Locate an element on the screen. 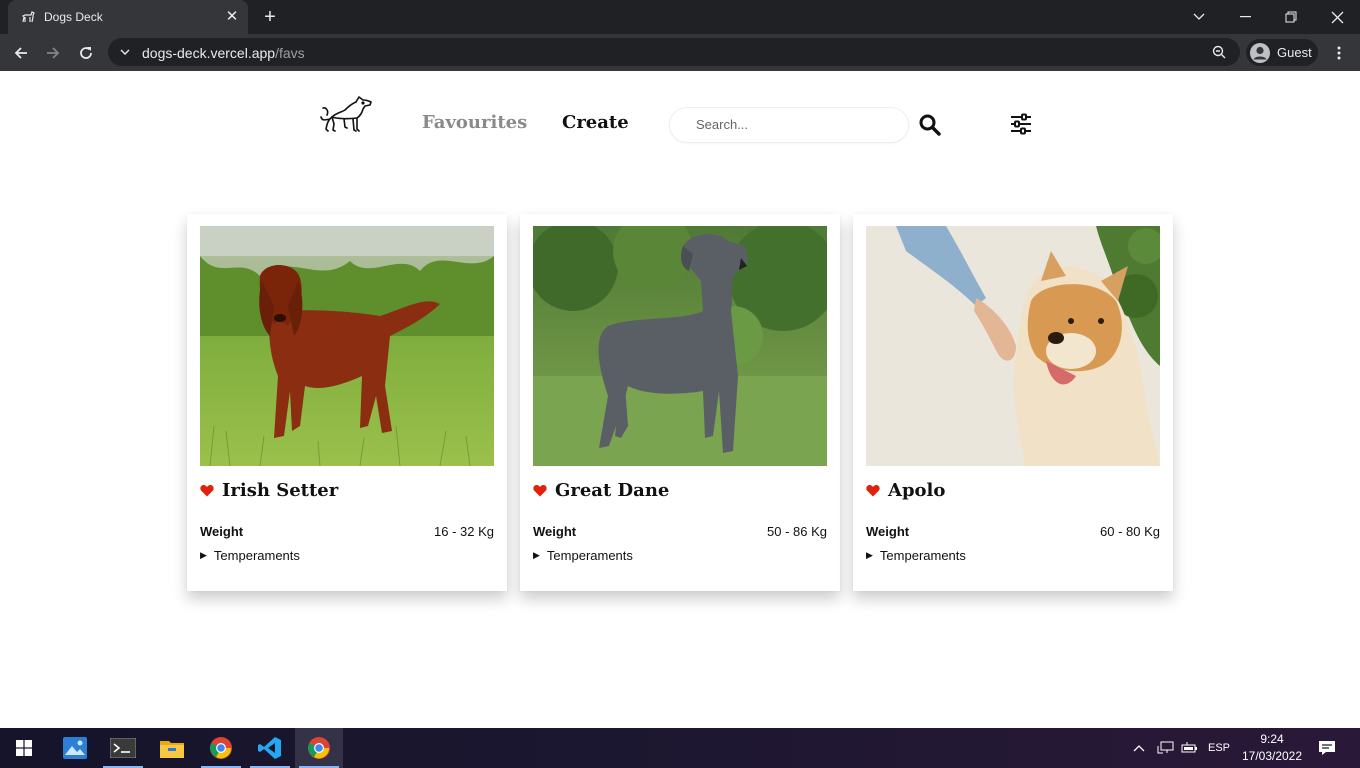 The width and height of the screenshot is (1360, 768). taskbar-chrome is located at coordinates (221, 748).